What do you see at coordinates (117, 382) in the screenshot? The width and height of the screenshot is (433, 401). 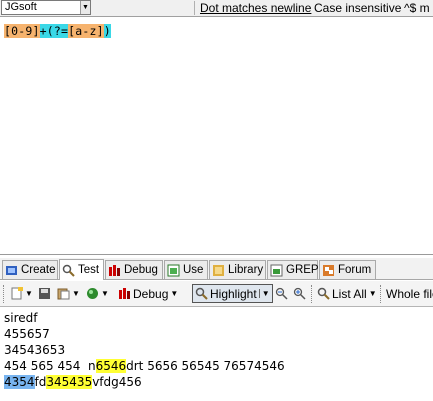 I see `subject-text: vfdg456` at bounding box center [117, 382].